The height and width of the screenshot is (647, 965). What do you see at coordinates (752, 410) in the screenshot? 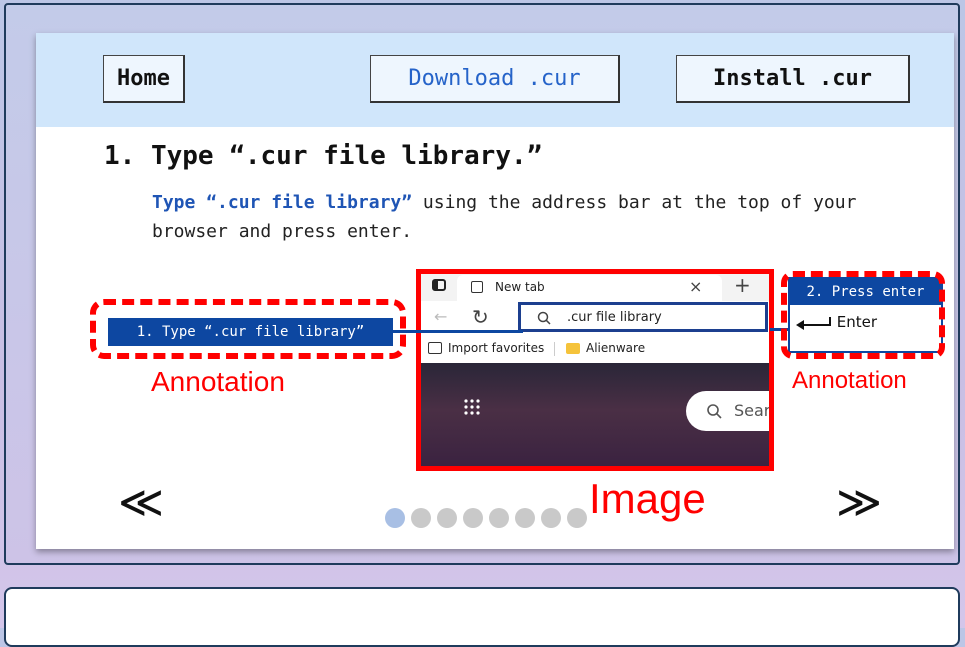
I see `newtab-search-placeholder: Sear` at bounding box center [752, 410].